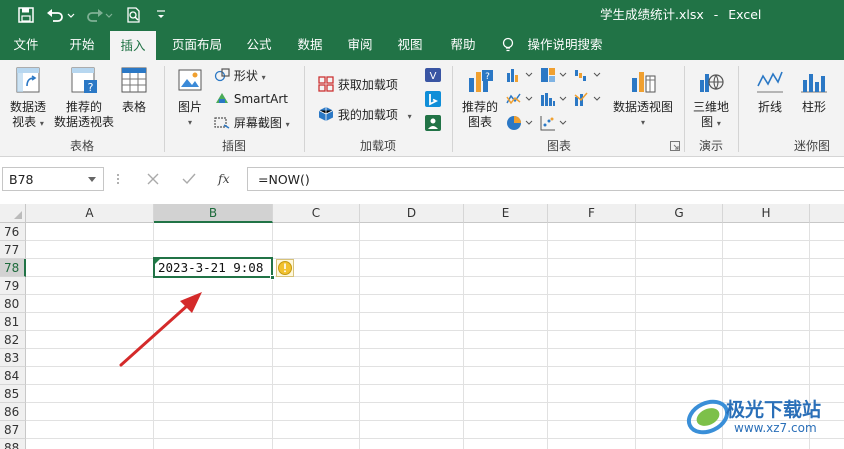 The width and height of the screenshot is (844, 449). I want to click on tab-page-layout: 页面布局, so click(197, 45).